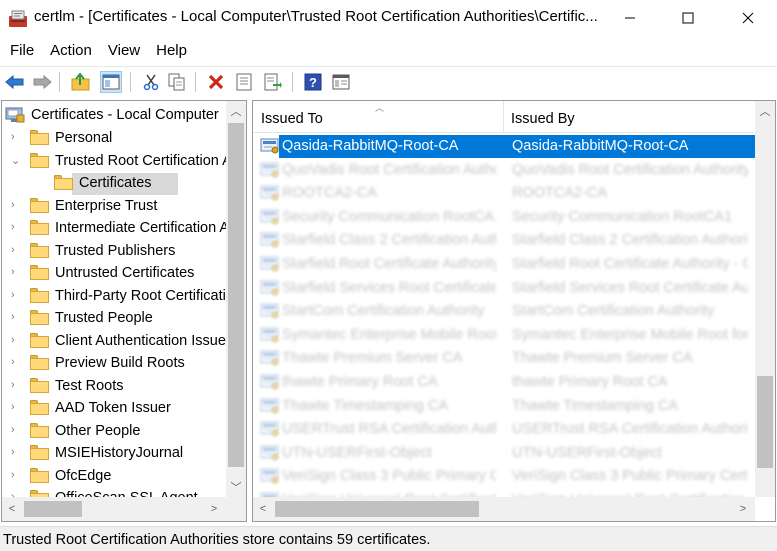 Image resolution: width=777 pixels, height=551 pixels. What do you see at coordinates (543, 119) in the screenshot?
I see `column-header-issued-by: Issued By` at bounding box center [543, 119].